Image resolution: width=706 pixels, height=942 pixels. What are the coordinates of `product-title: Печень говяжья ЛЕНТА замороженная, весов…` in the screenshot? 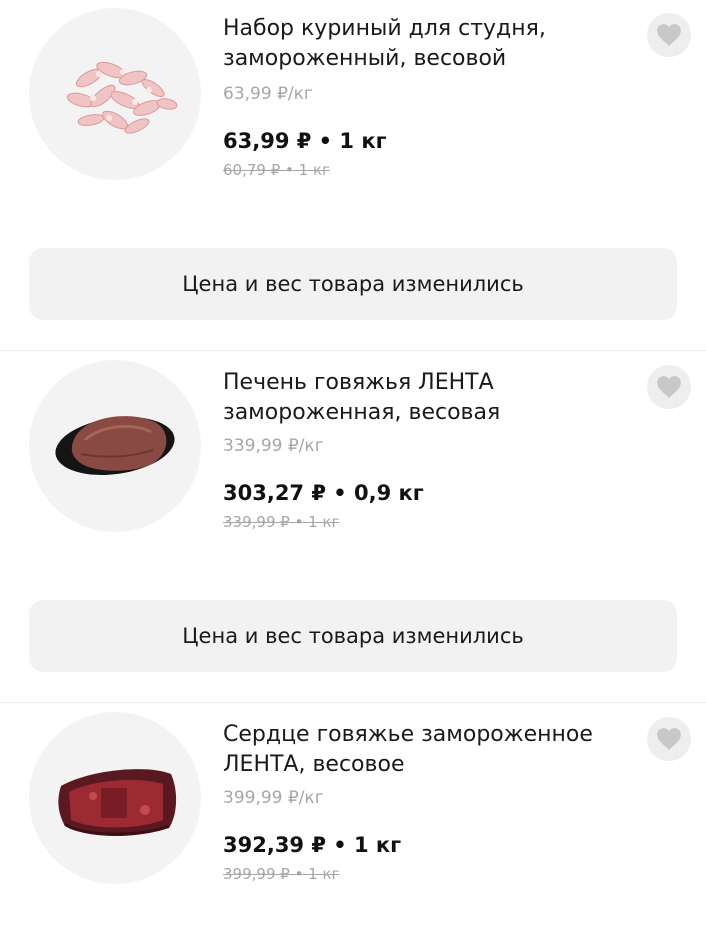 It's located at (433, 398).